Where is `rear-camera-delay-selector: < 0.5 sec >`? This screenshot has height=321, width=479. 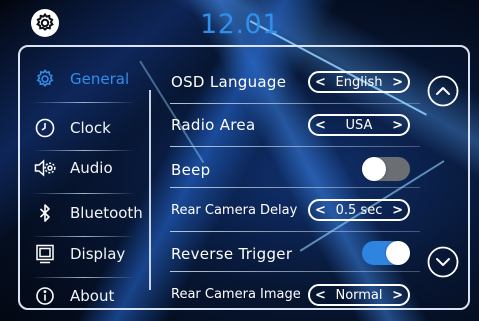 rear-camera-delay-selector: < 0.5 sec > is located at coordinates (359, 210).